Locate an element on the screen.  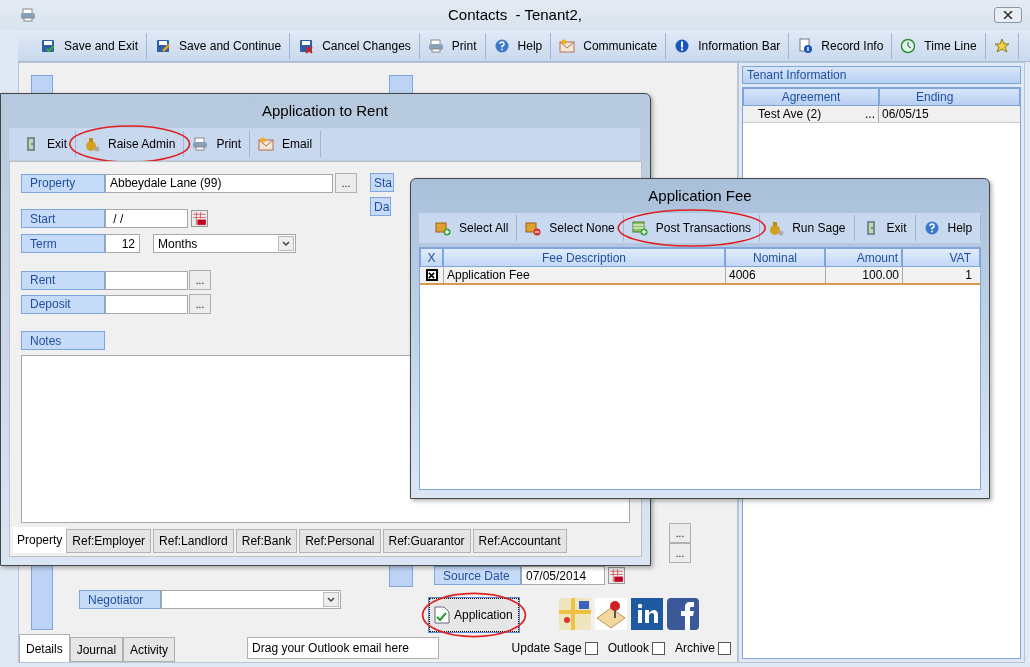
app-icon is located at coordinates (28, 15).